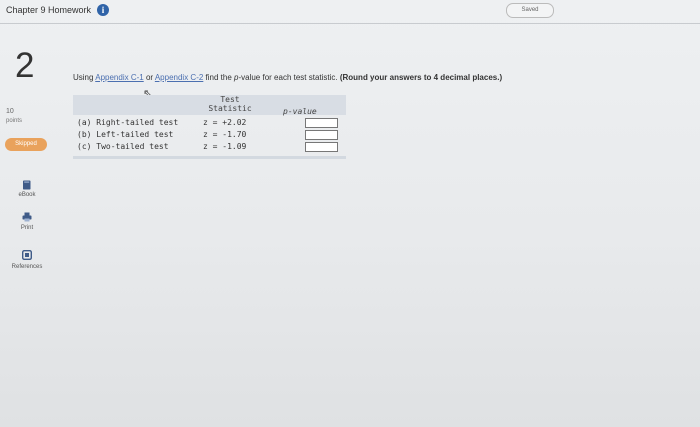 Image resolution: width=700 pixels, height=427 pixels. I want to click on header-divider, so click(350, 23).